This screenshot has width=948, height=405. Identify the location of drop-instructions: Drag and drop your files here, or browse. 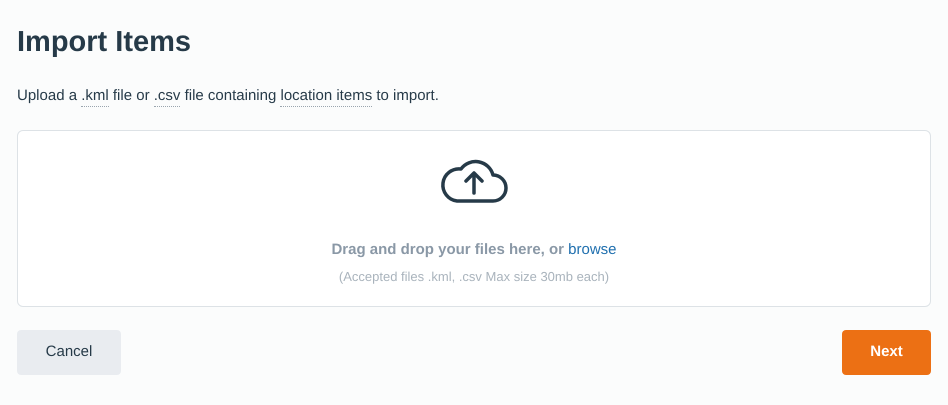
(474, 250).